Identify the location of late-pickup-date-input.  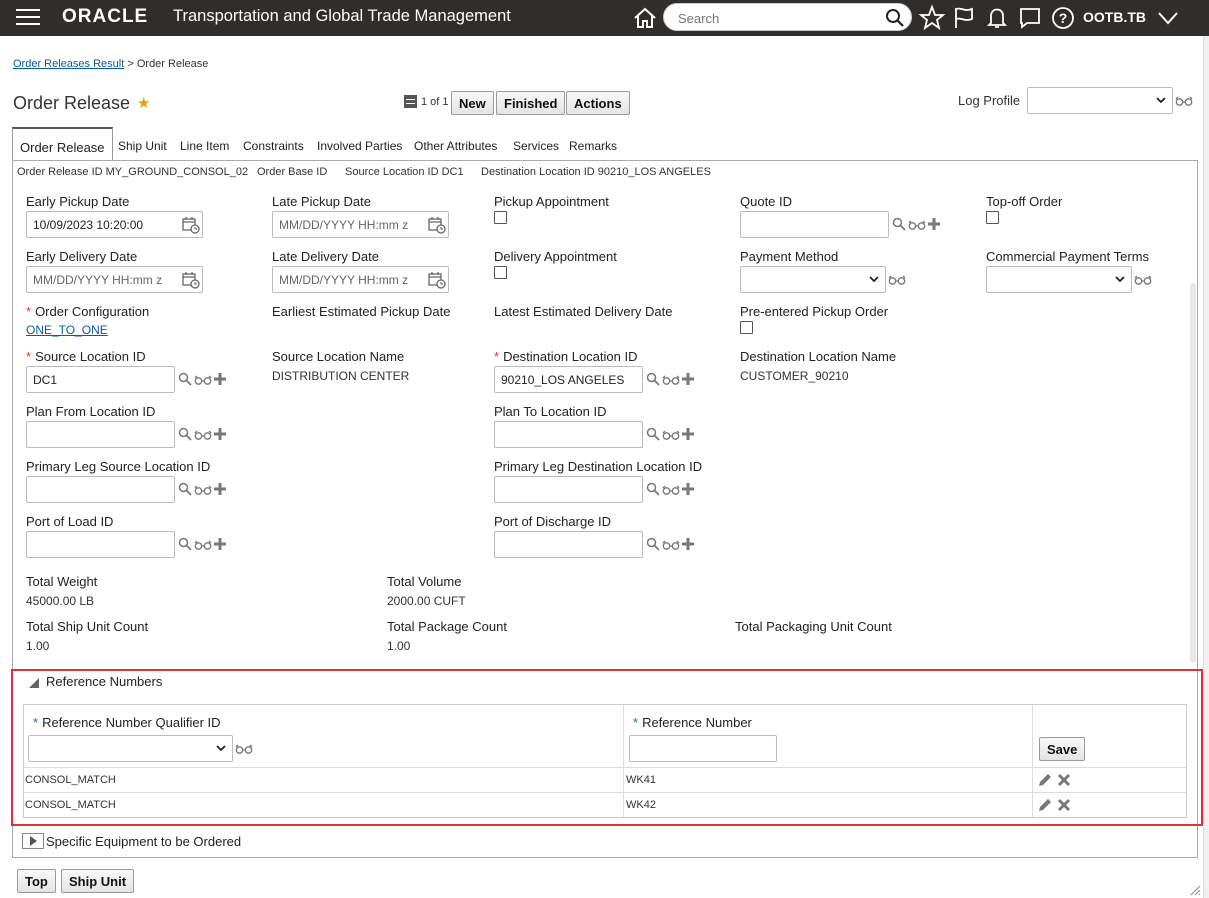
(360, 224).